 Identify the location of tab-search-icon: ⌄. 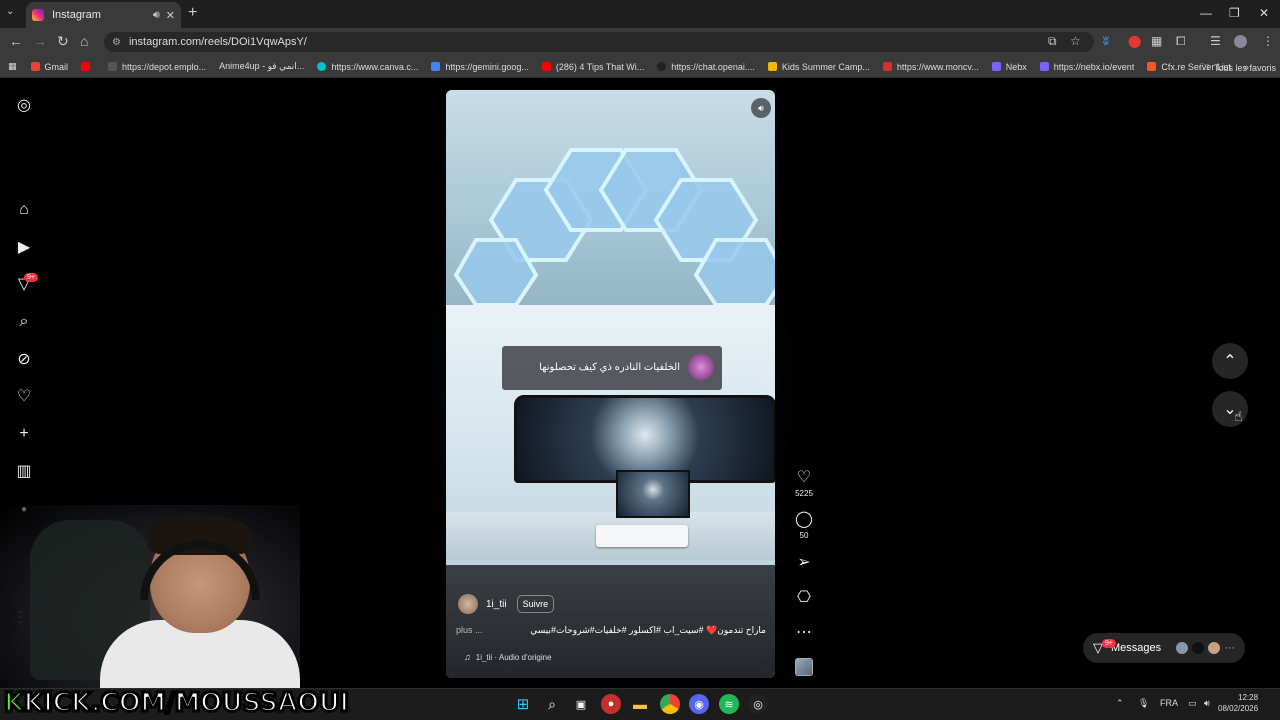
(10, 11).